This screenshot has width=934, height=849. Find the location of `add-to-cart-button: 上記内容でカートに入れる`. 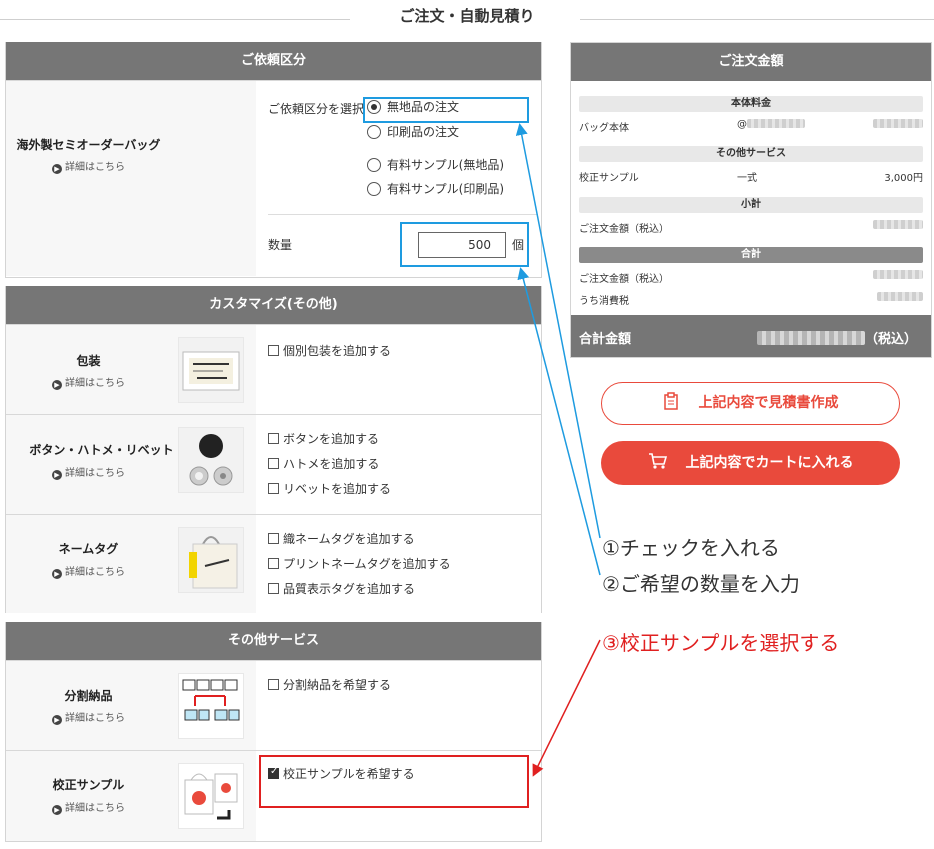

add-to-cart-button: 上記内容でカートに入れる is located at coordinates (750, 463).